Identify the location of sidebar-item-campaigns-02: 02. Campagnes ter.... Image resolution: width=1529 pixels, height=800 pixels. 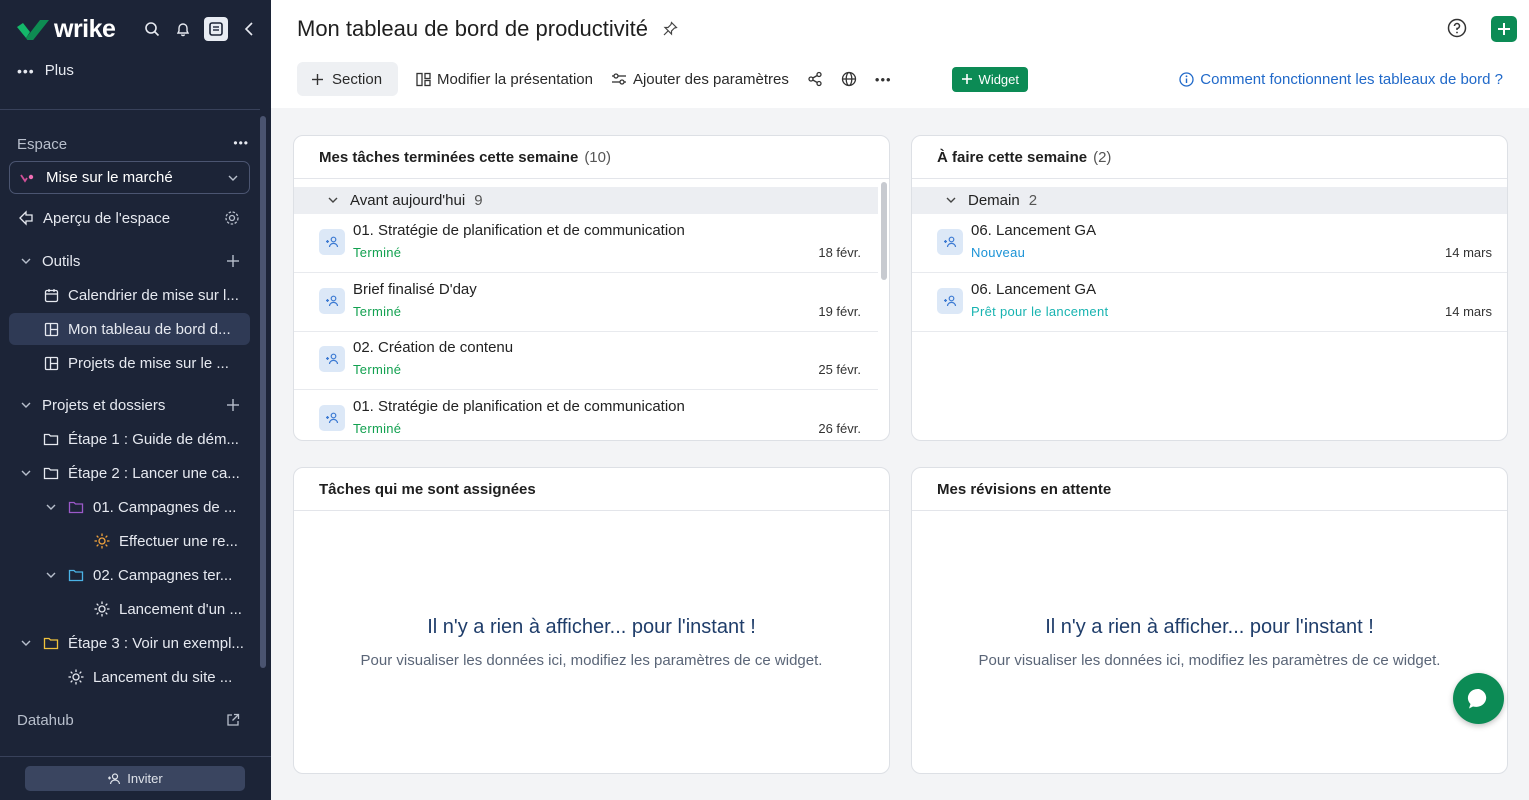
(129, 575).